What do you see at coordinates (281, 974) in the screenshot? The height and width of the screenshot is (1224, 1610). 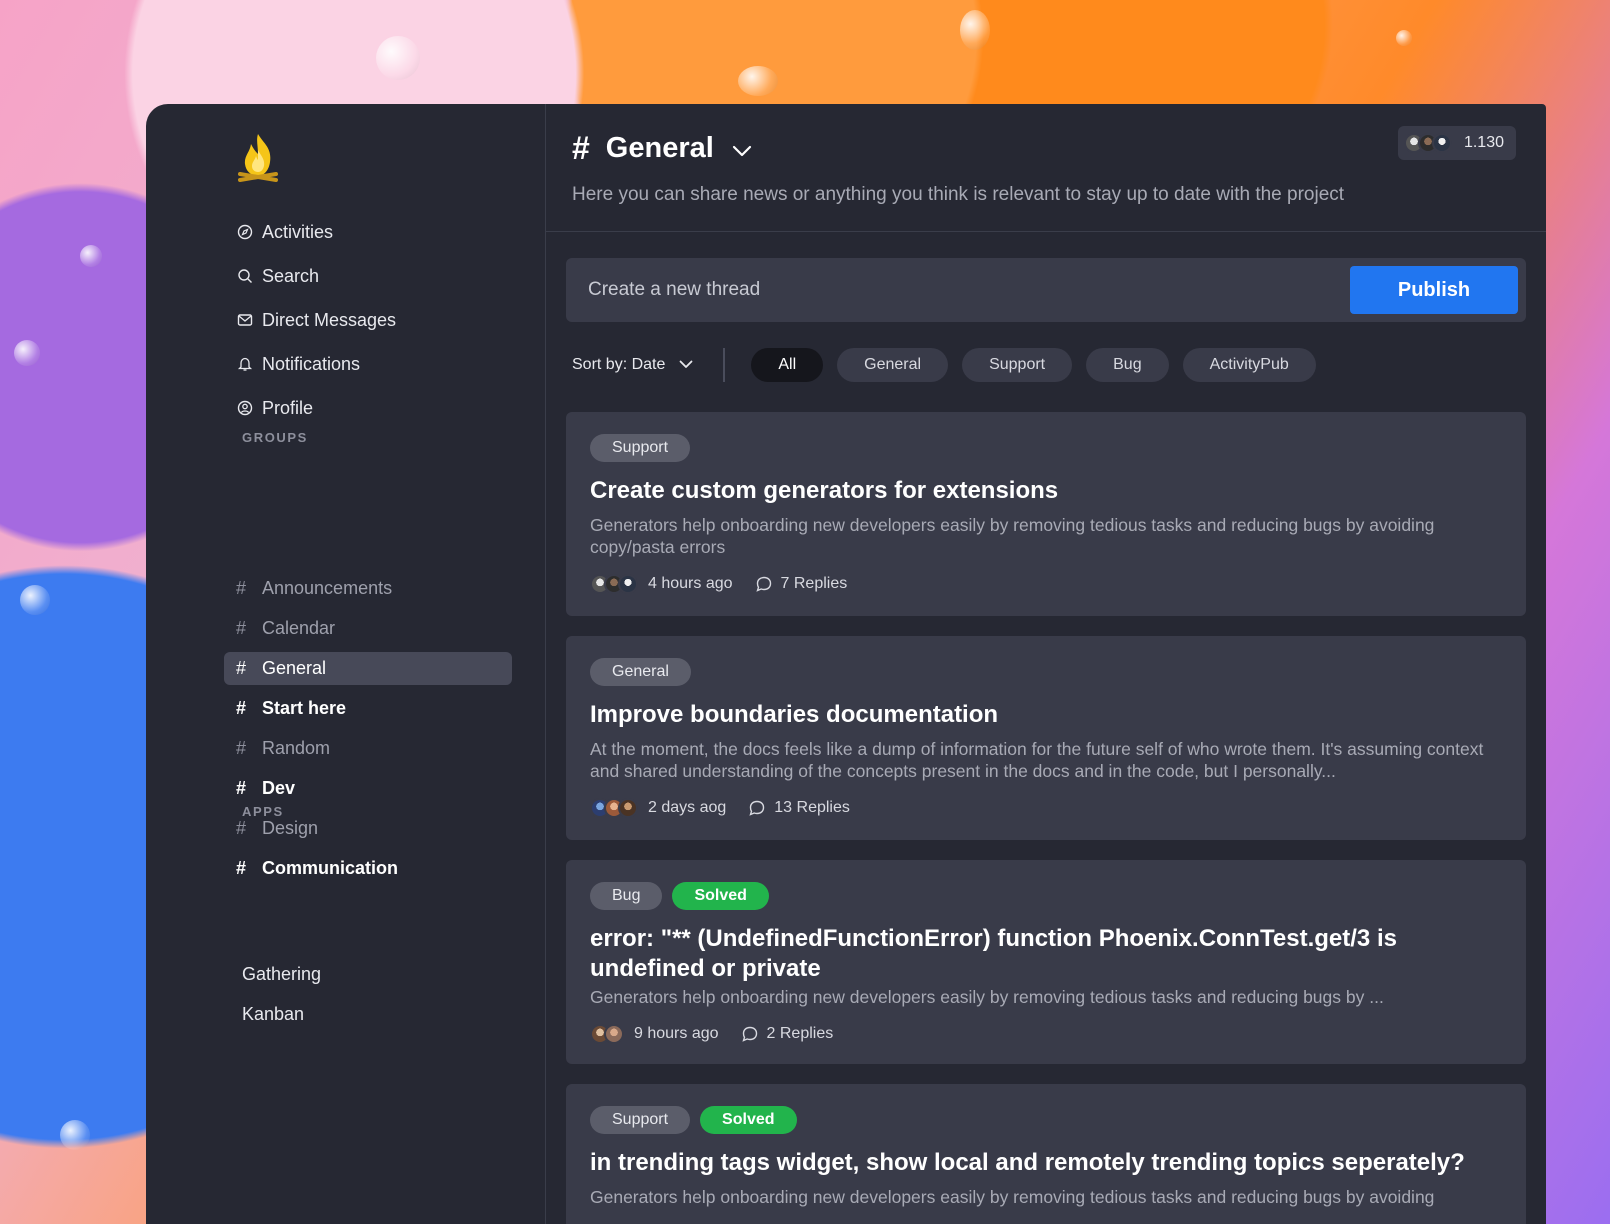 I see `app-item-gathering: Gathering` at bounding box center [281, 974].